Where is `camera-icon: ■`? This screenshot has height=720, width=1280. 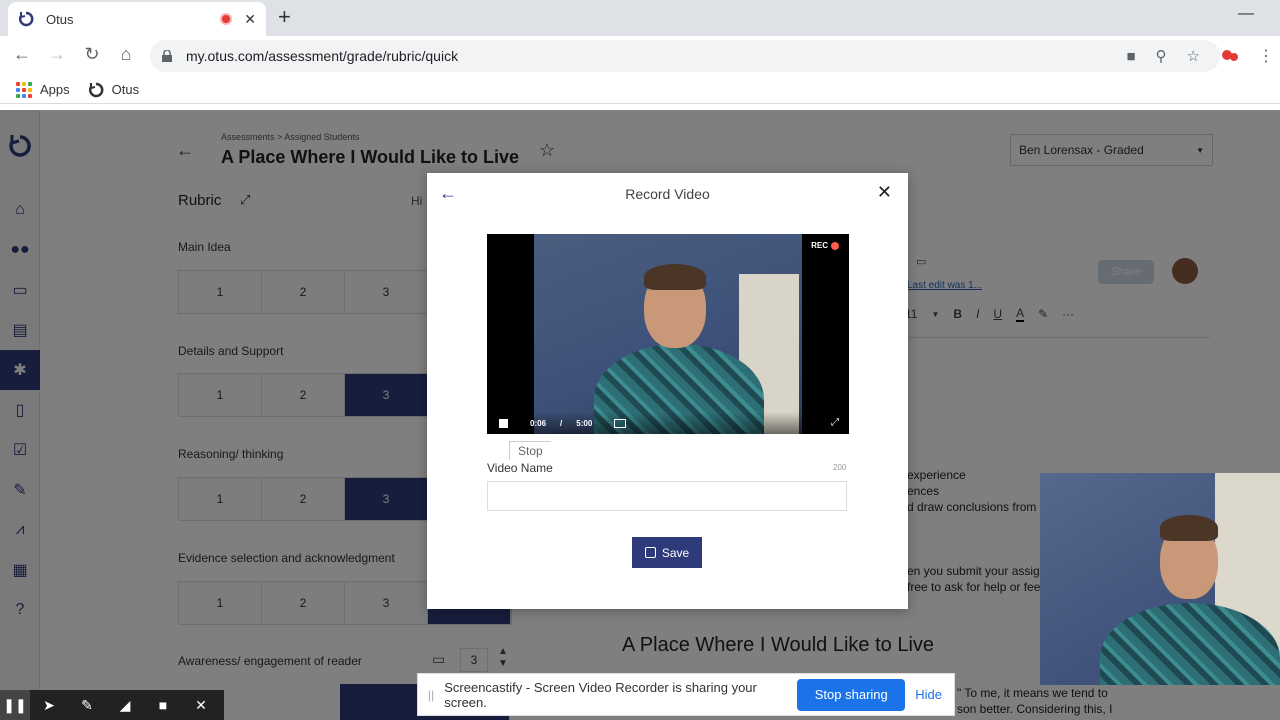
camera-icon: ■ is located at coordinates (1130, 56).